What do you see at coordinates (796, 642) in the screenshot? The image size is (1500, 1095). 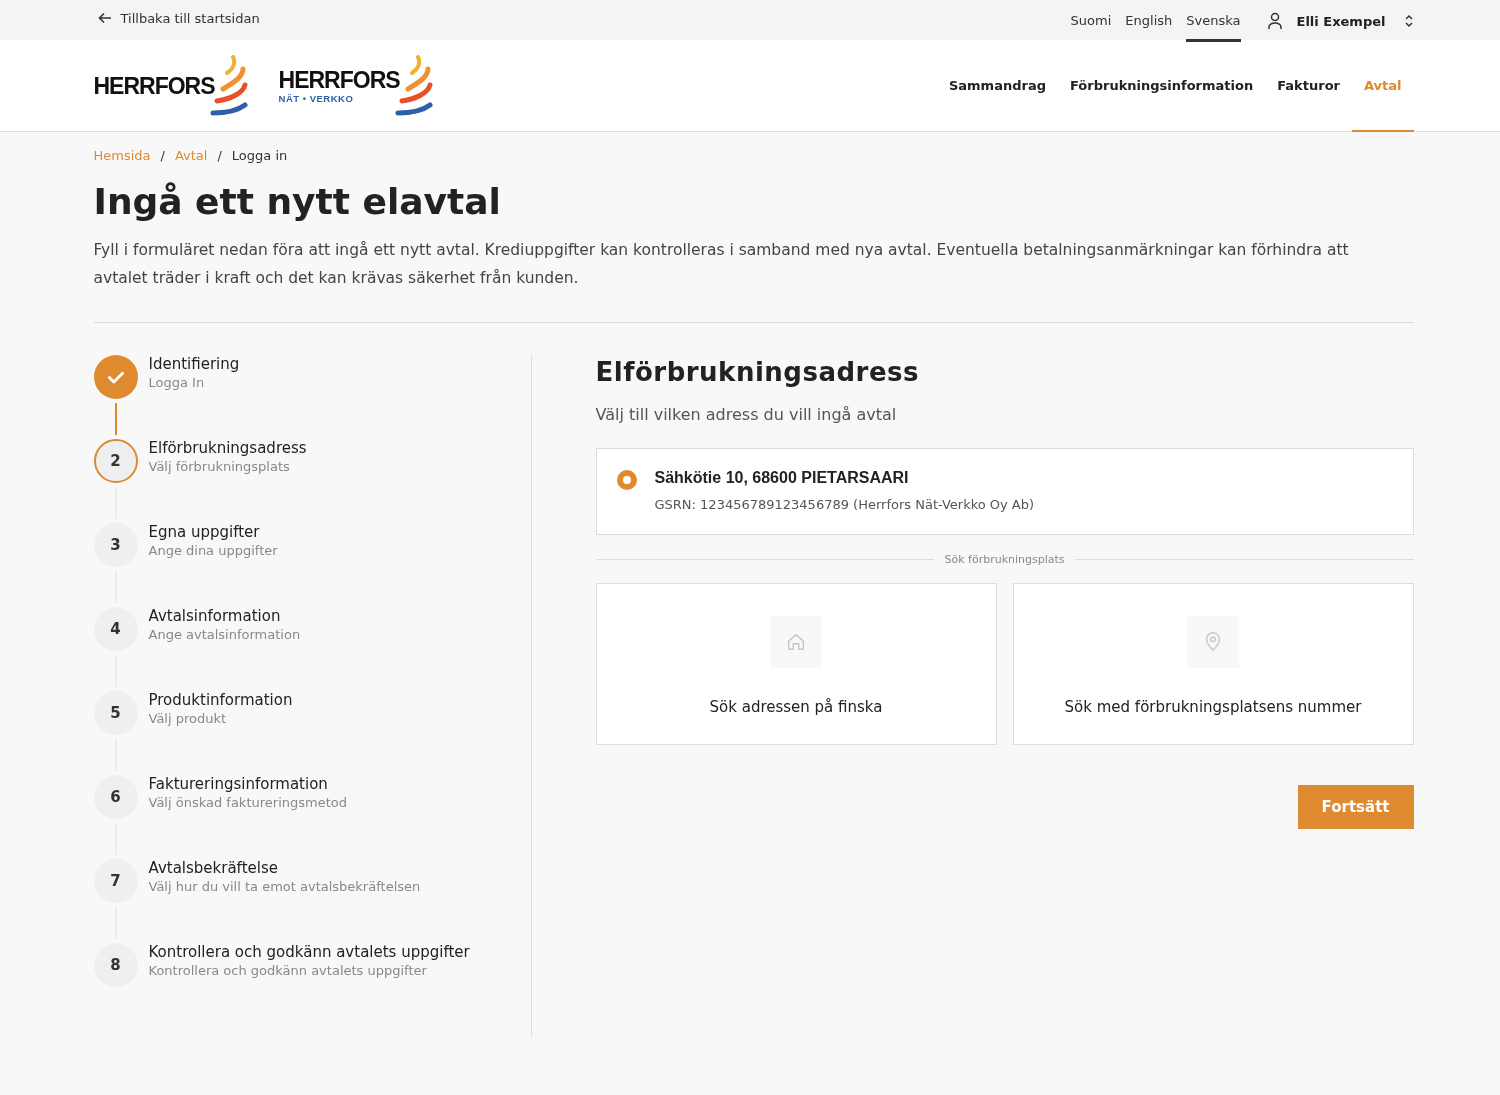 I see `house-icon` at bounding box center [796, 642].